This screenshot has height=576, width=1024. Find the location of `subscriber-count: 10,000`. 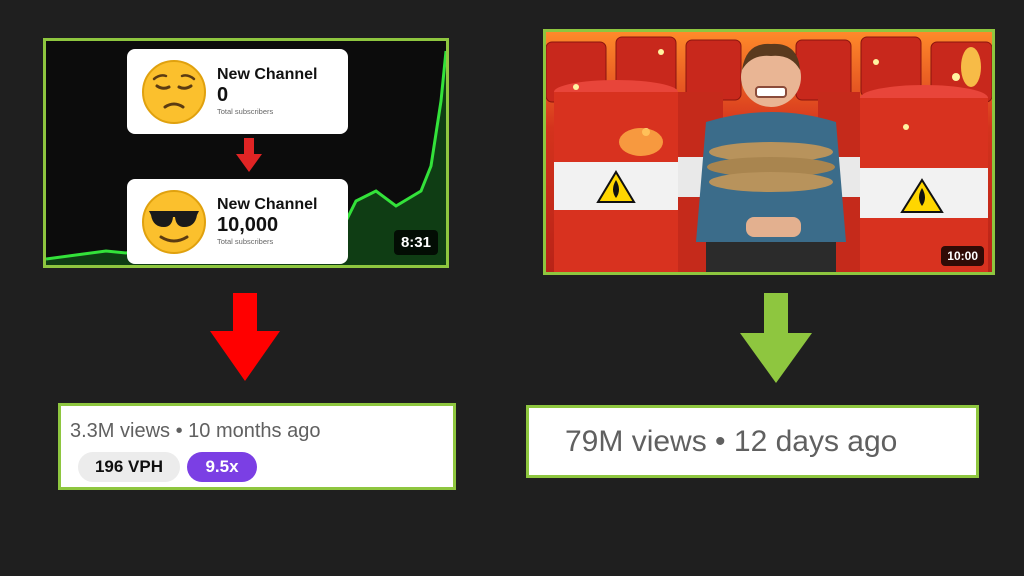

subscriber-count: 10,000 is located at coordinates (248, 225).